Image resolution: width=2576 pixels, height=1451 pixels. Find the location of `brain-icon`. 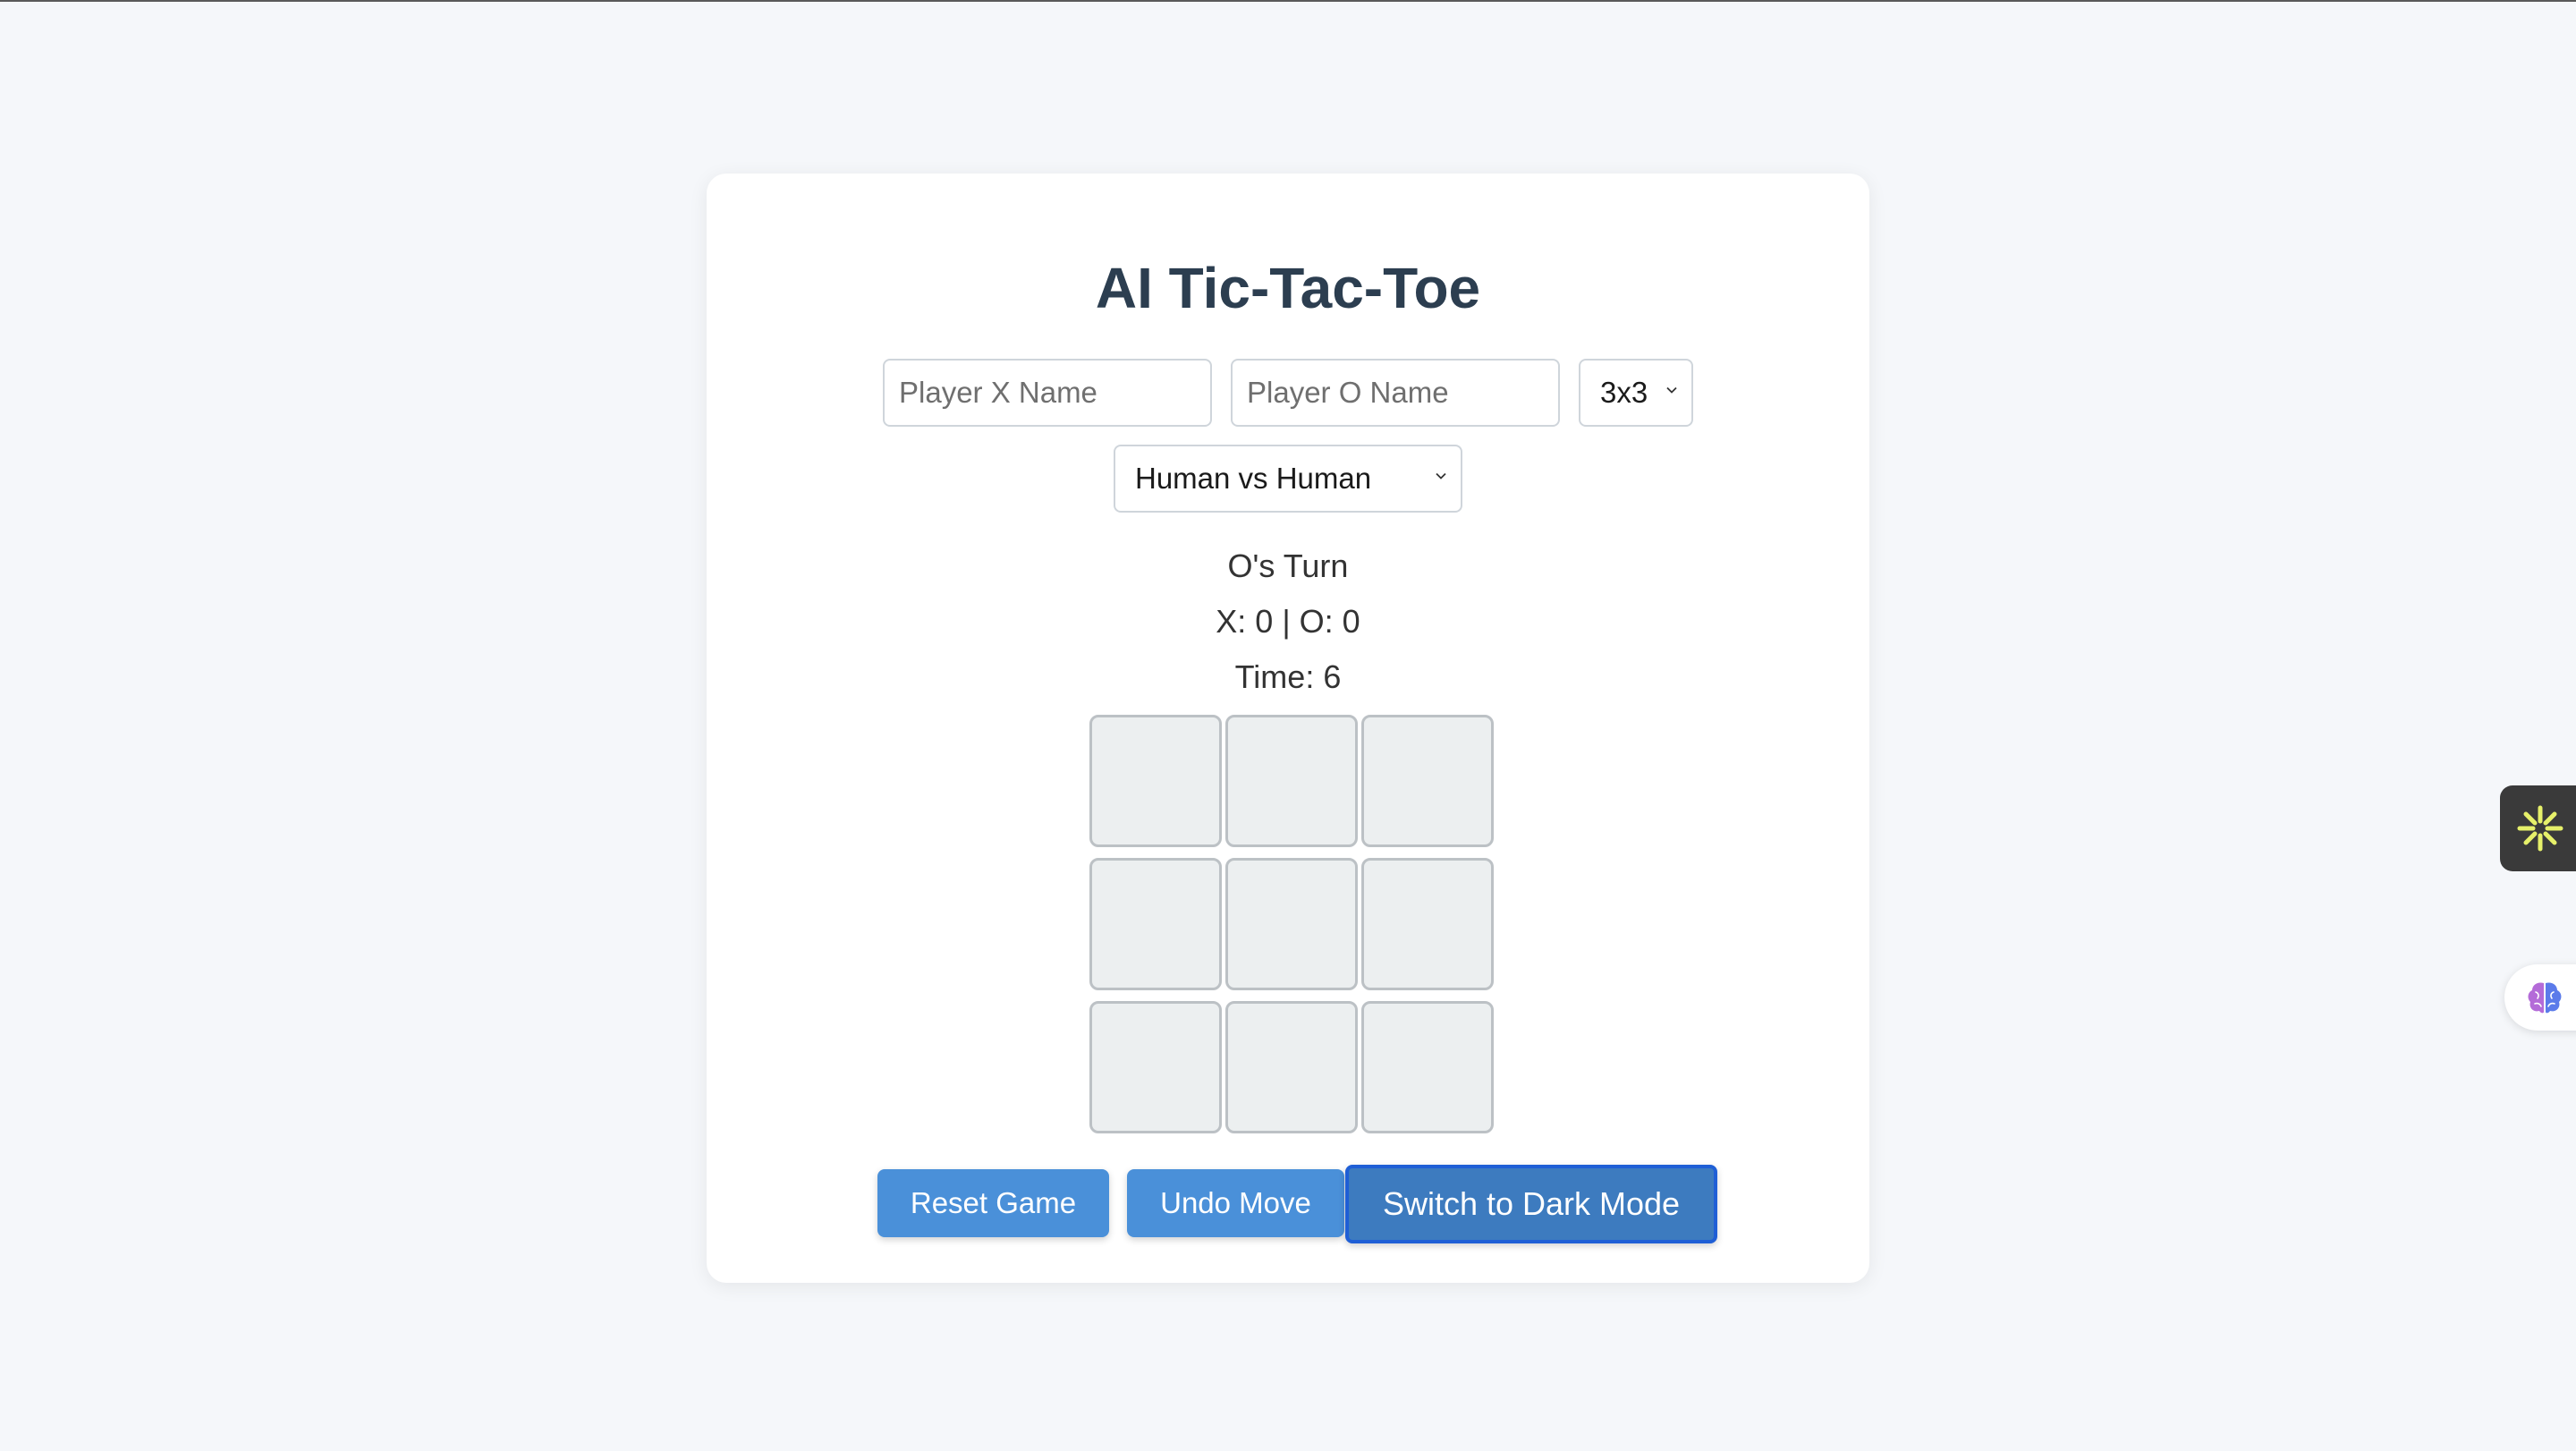

brain-icon is located at coordinates (2545, 998).